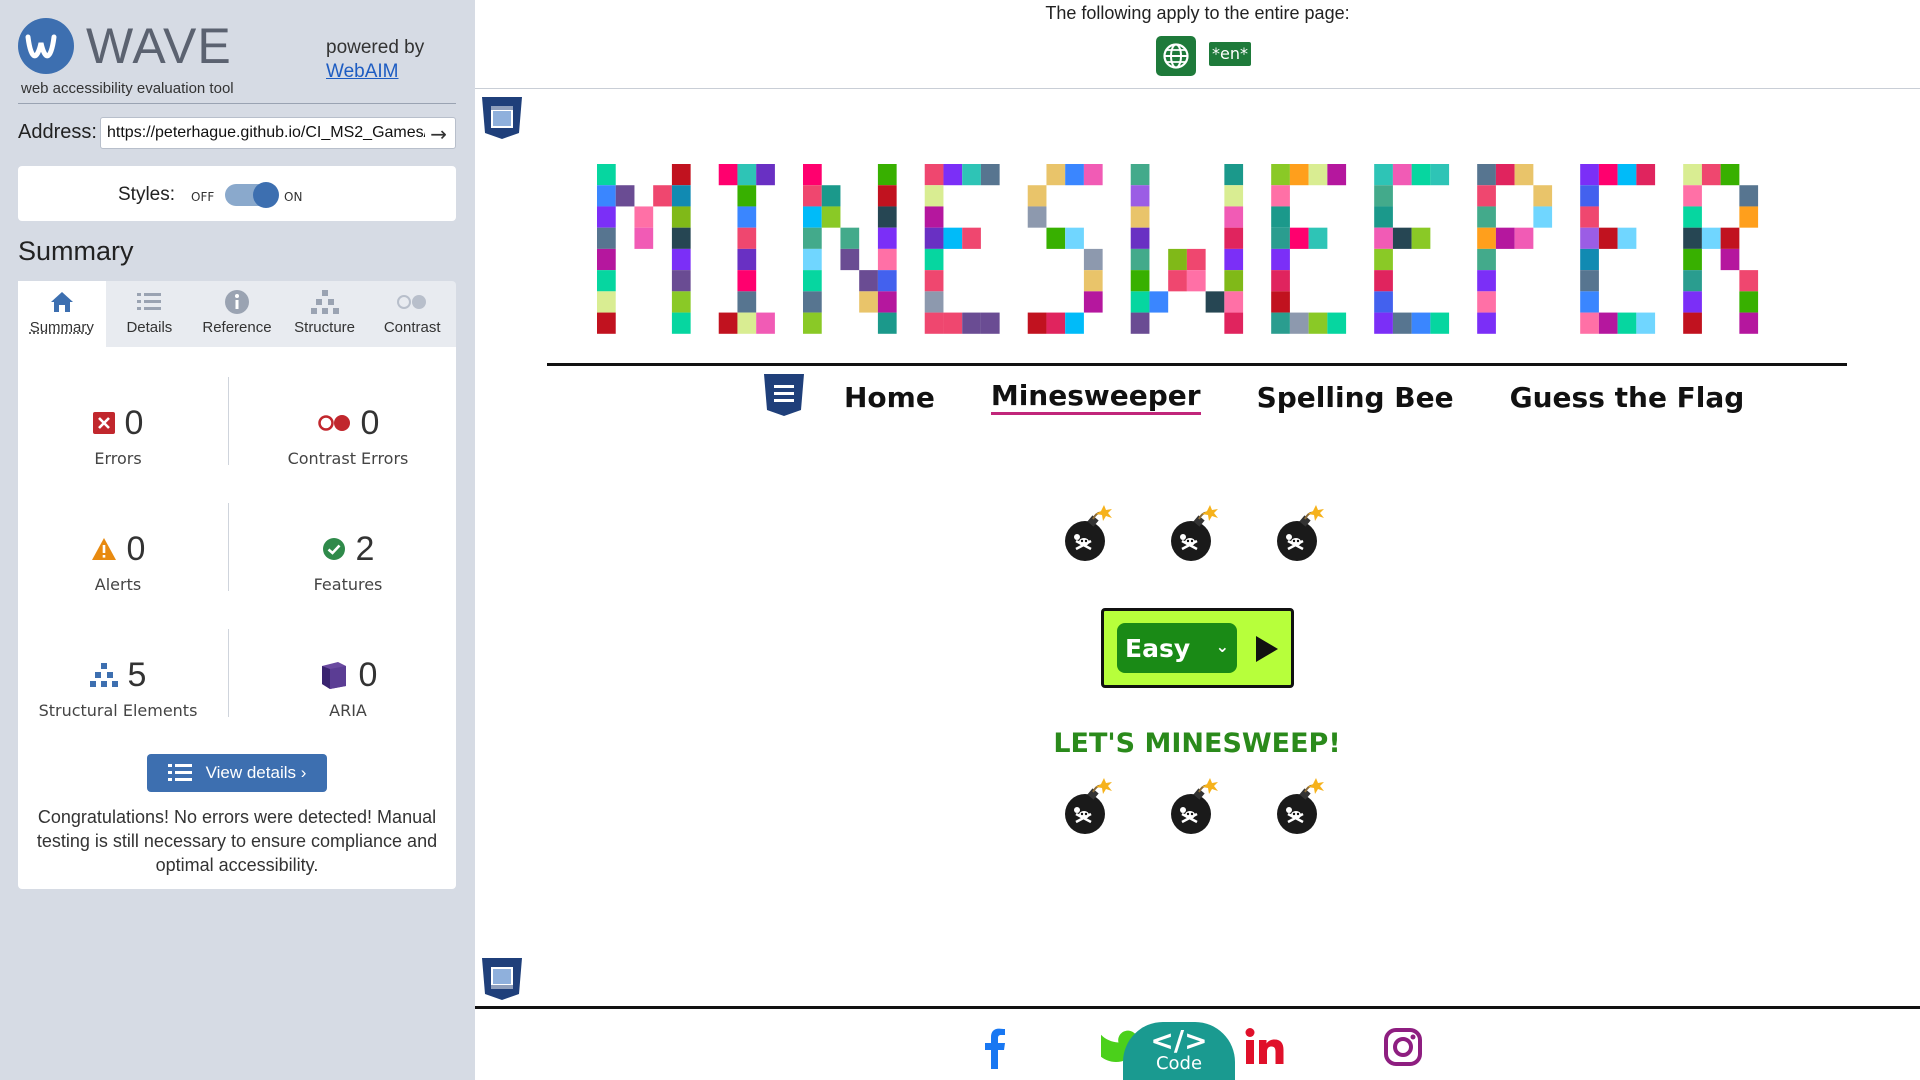 The height and width of the screenshot is (1080, 1920). Describe the element at coordinates (412, 314) in the screenshot. I see `tab-contrast: Contrast` at that location.